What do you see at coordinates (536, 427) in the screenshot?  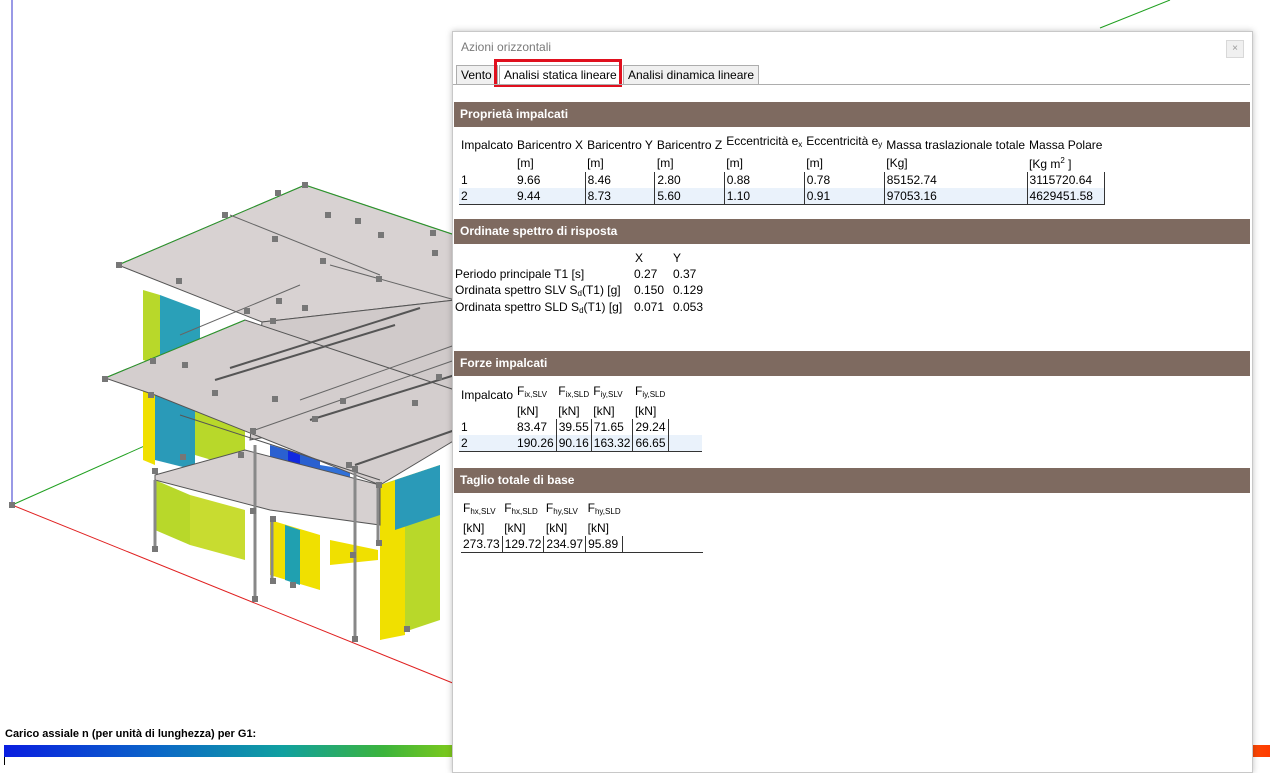 I see `cell: 83.47` at bounding box center [536, 427].